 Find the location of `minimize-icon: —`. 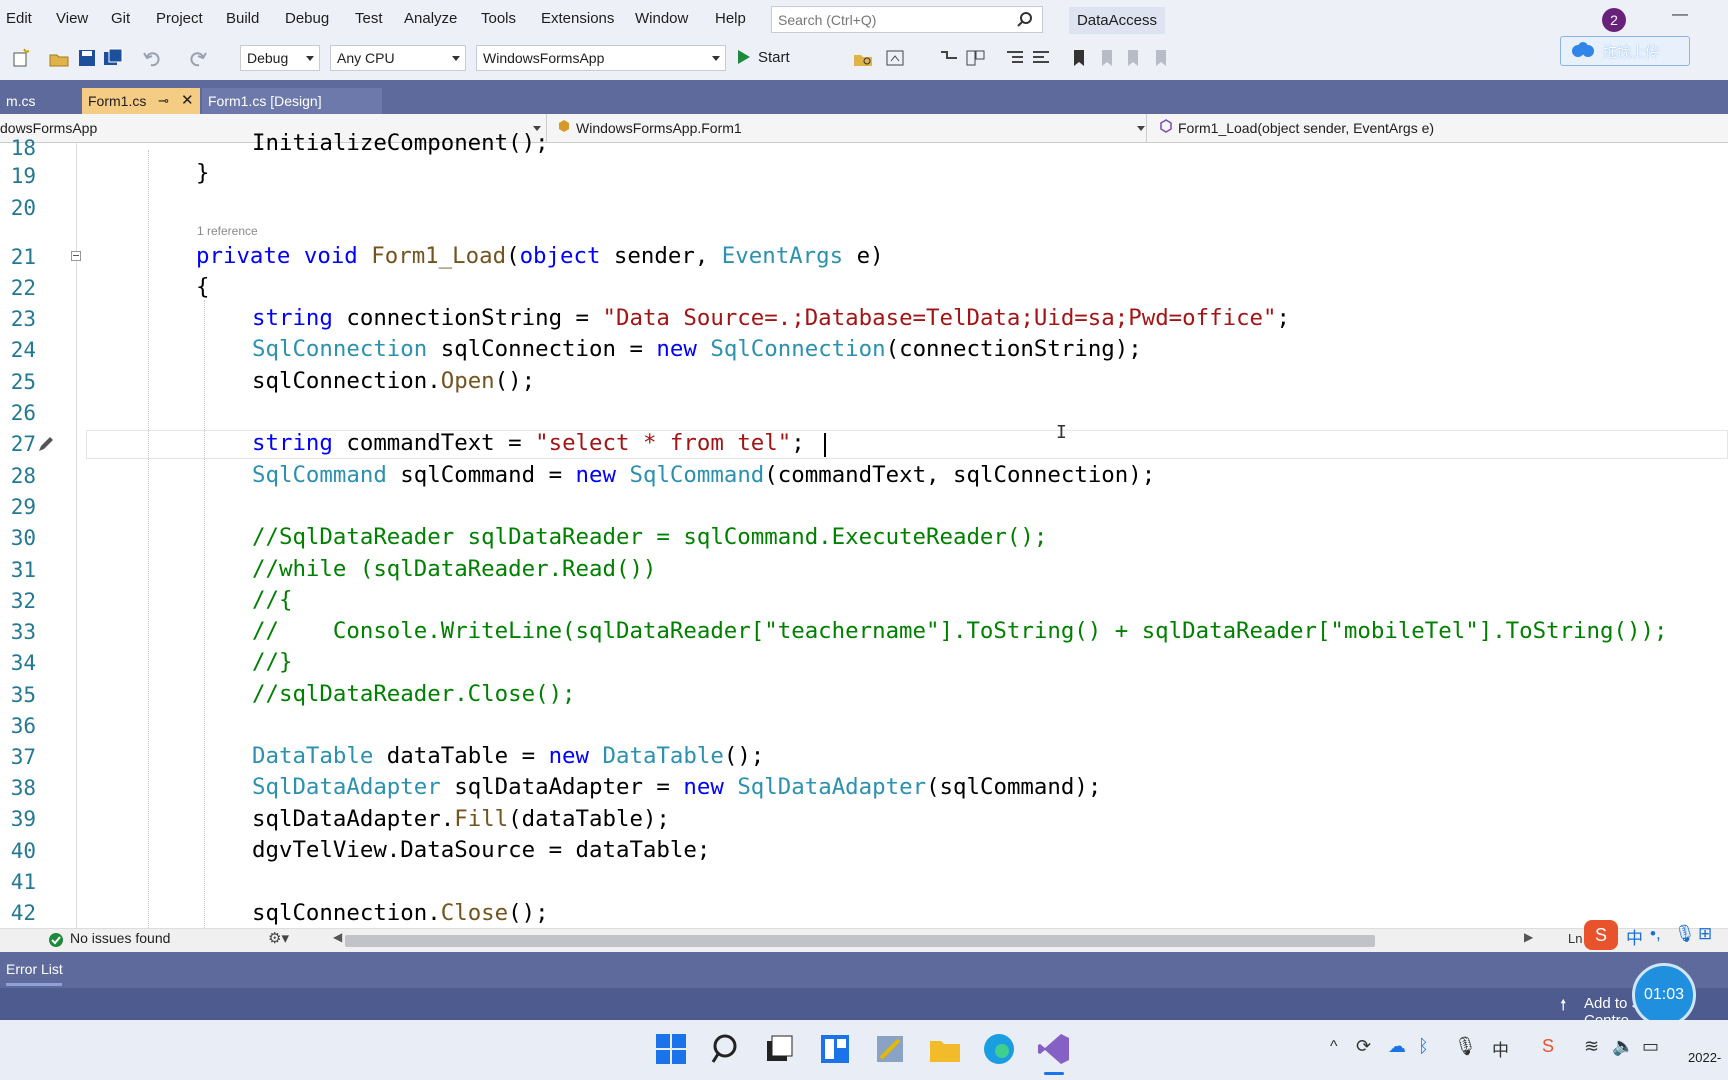

minimize-icon: — is located at coordinates (1680, 15).